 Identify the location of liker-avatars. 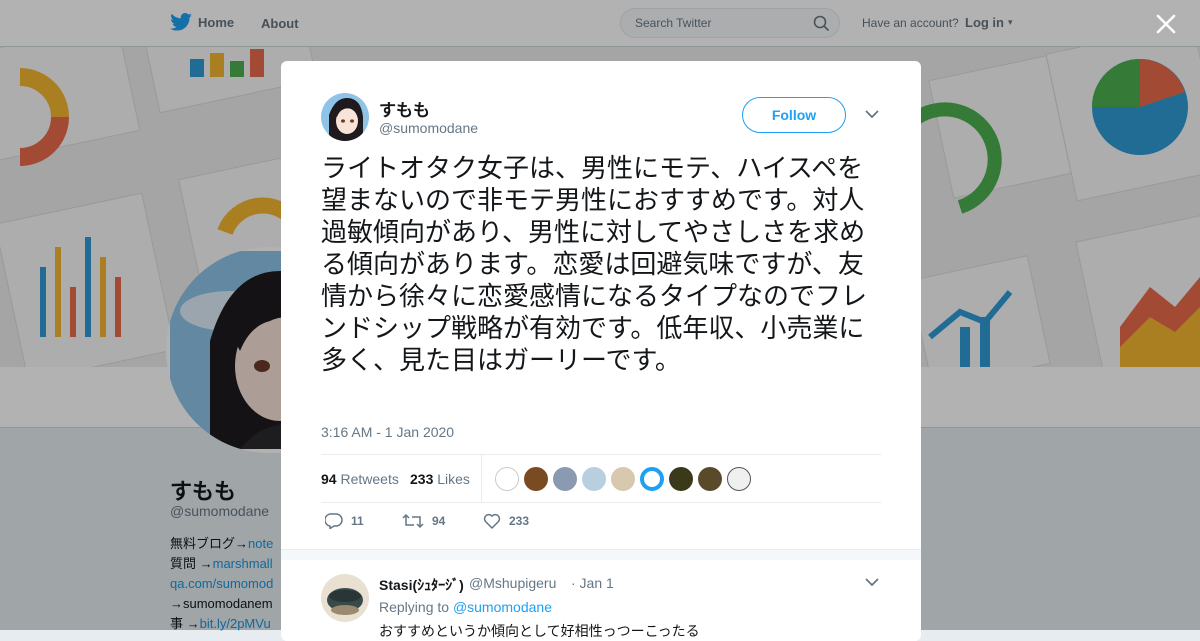
(625, 479).